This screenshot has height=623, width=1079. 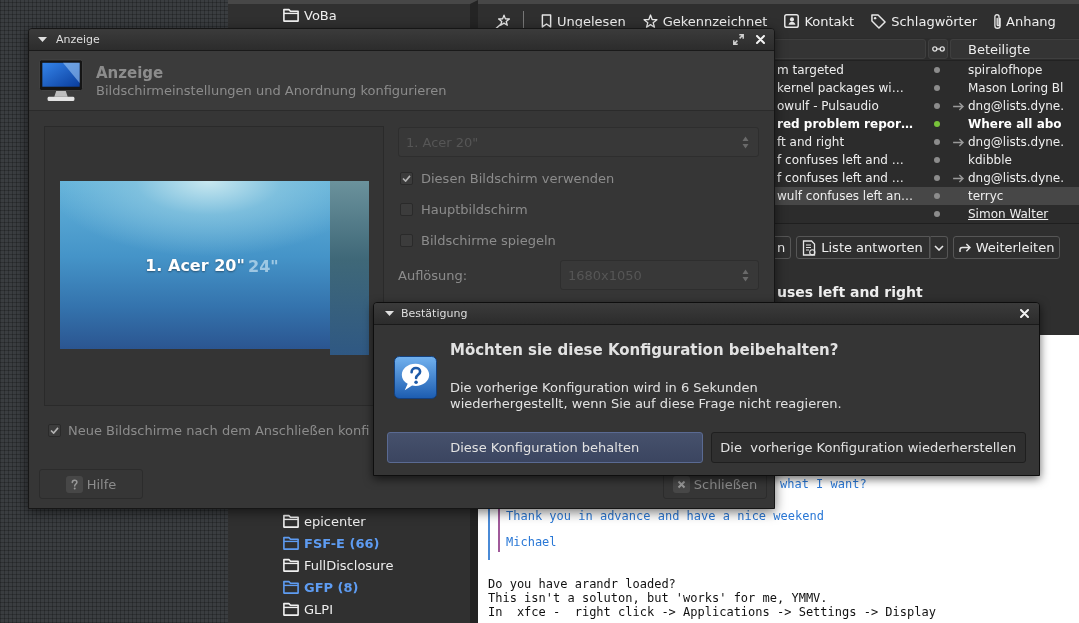 What do you see at coordinates (518, 178) in the screenshot?
I see `checkbox-label: Diesen Bildschirm verwenden` at bounding box center [518, 178].